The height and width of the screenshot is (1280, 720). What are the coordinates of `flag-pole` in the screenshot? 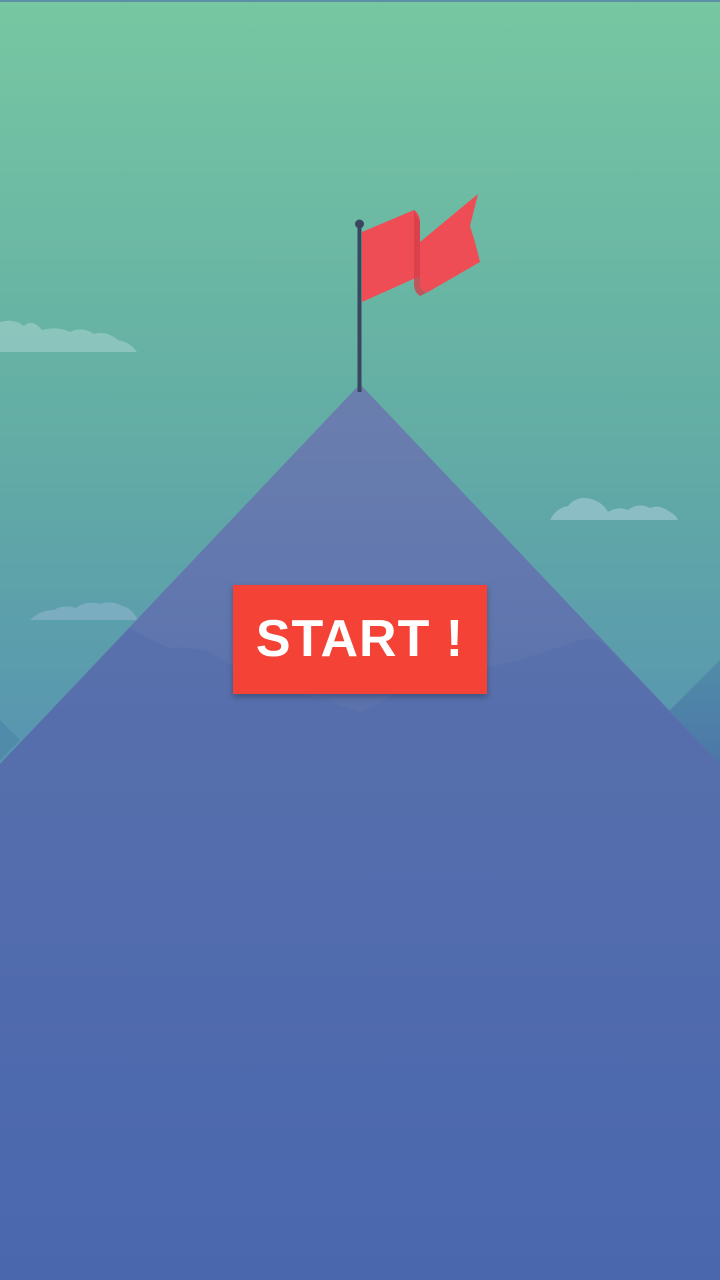 It's located at (359, 308).